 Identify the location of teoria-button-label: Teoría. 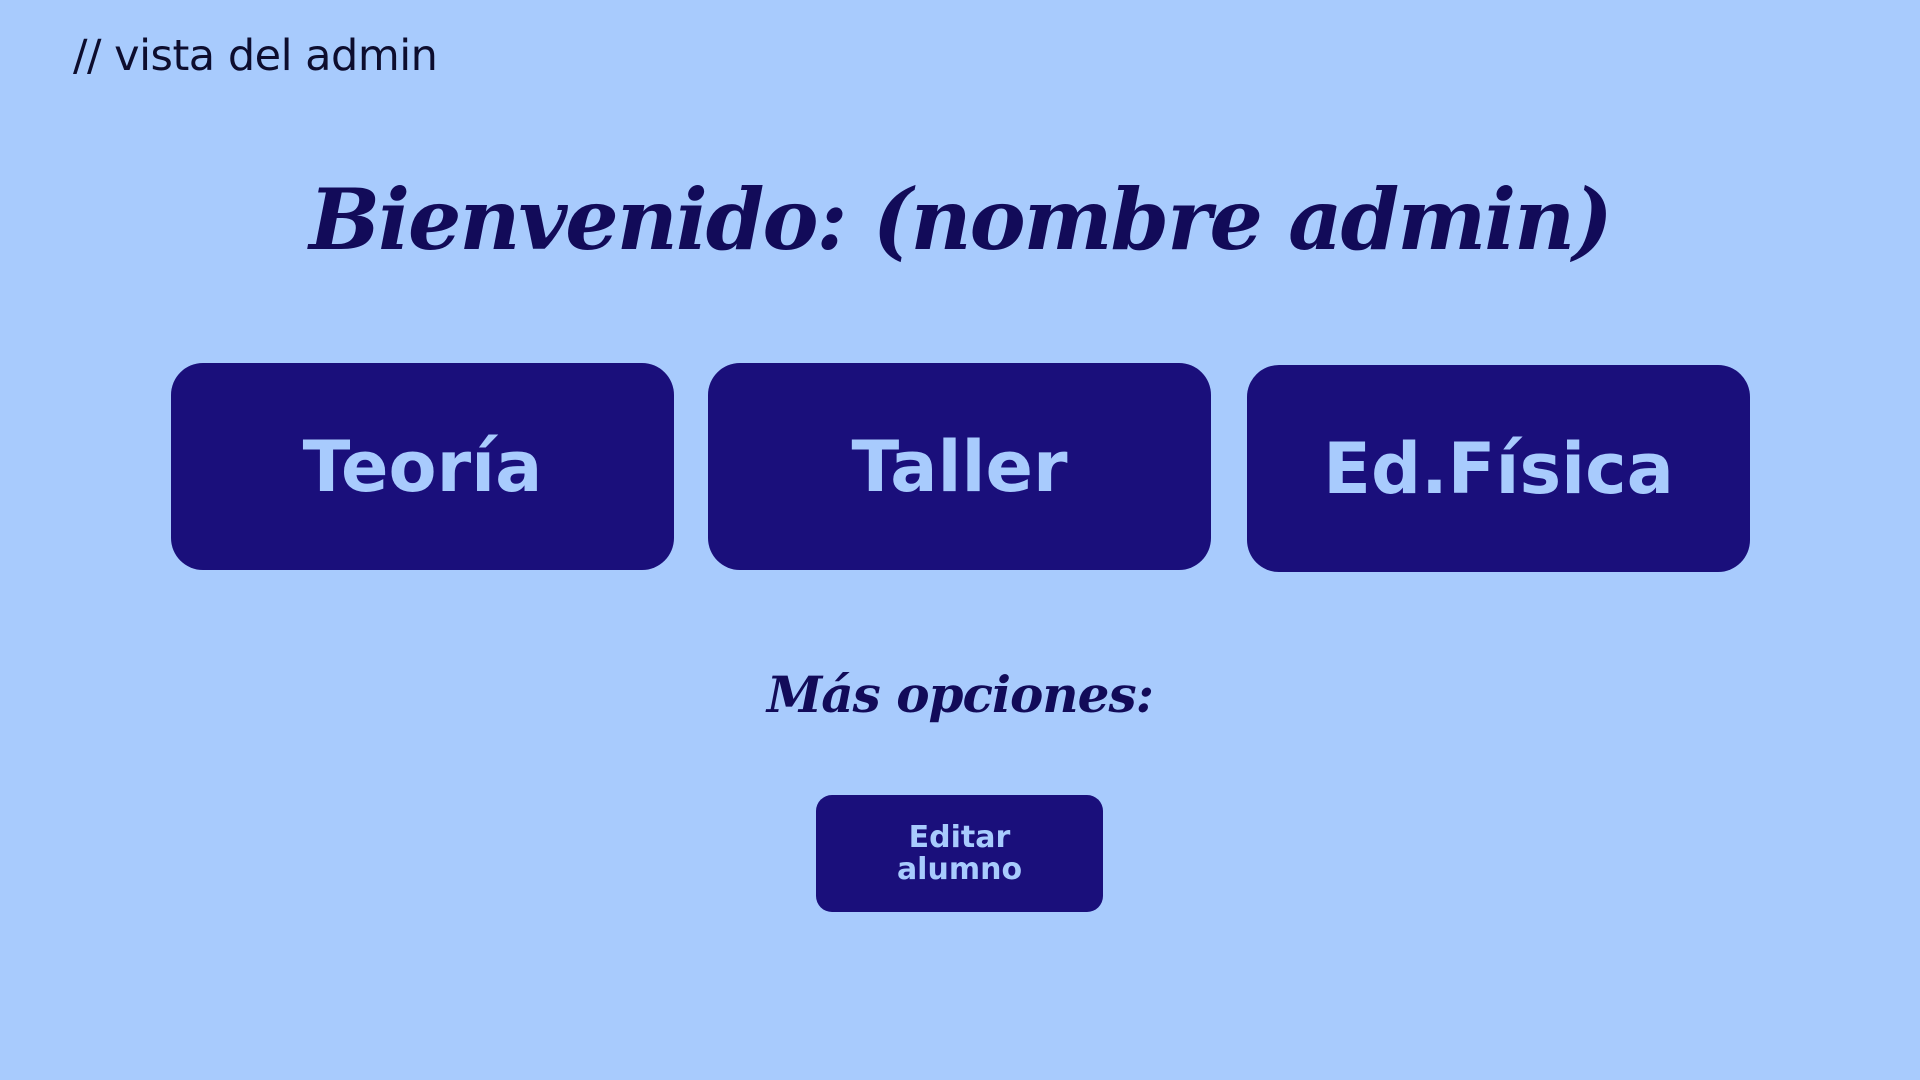
(422, 466).